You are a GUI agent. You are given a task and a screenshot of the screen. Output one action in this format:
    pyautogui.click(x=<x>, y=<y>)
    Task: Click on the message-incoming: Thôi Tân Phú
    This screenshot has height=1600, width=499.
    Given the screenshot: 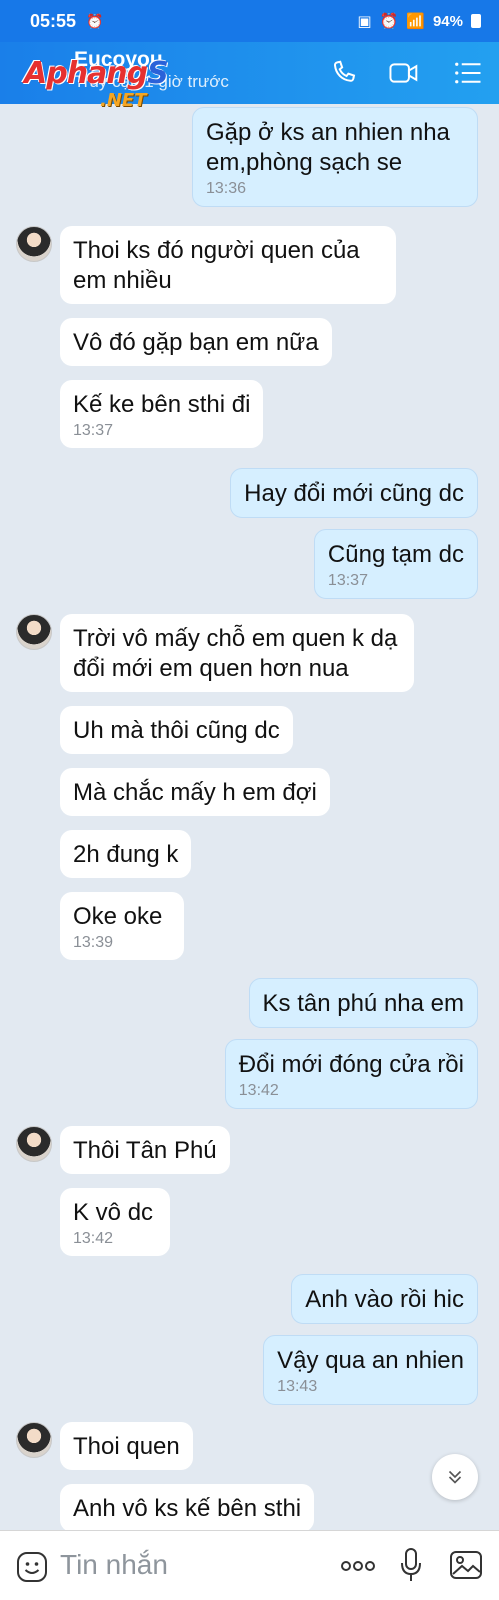 What is the action you would take?
    pyautogui.click(x=145, y=1150)
    